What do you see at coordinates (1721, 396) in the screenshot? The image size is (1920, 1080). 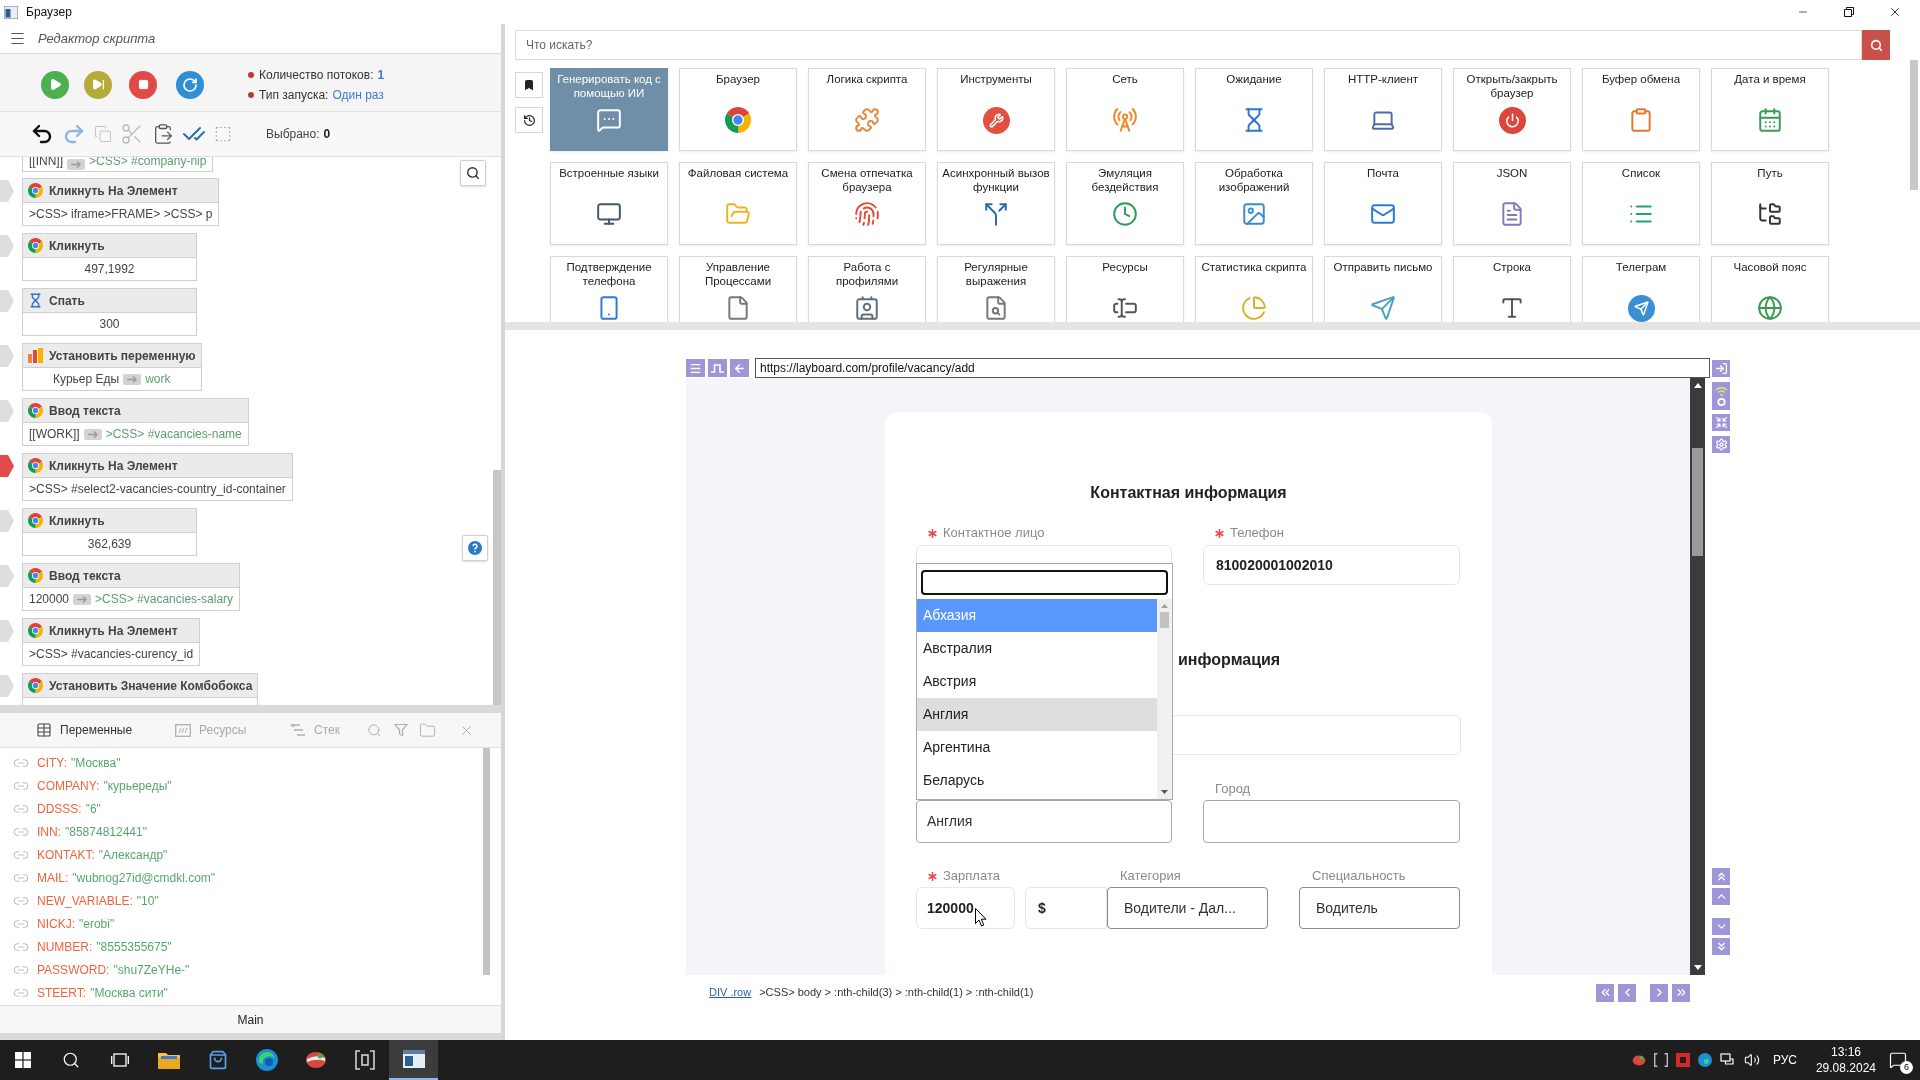 I see `signal-button` at bounding box center [1721, 396].